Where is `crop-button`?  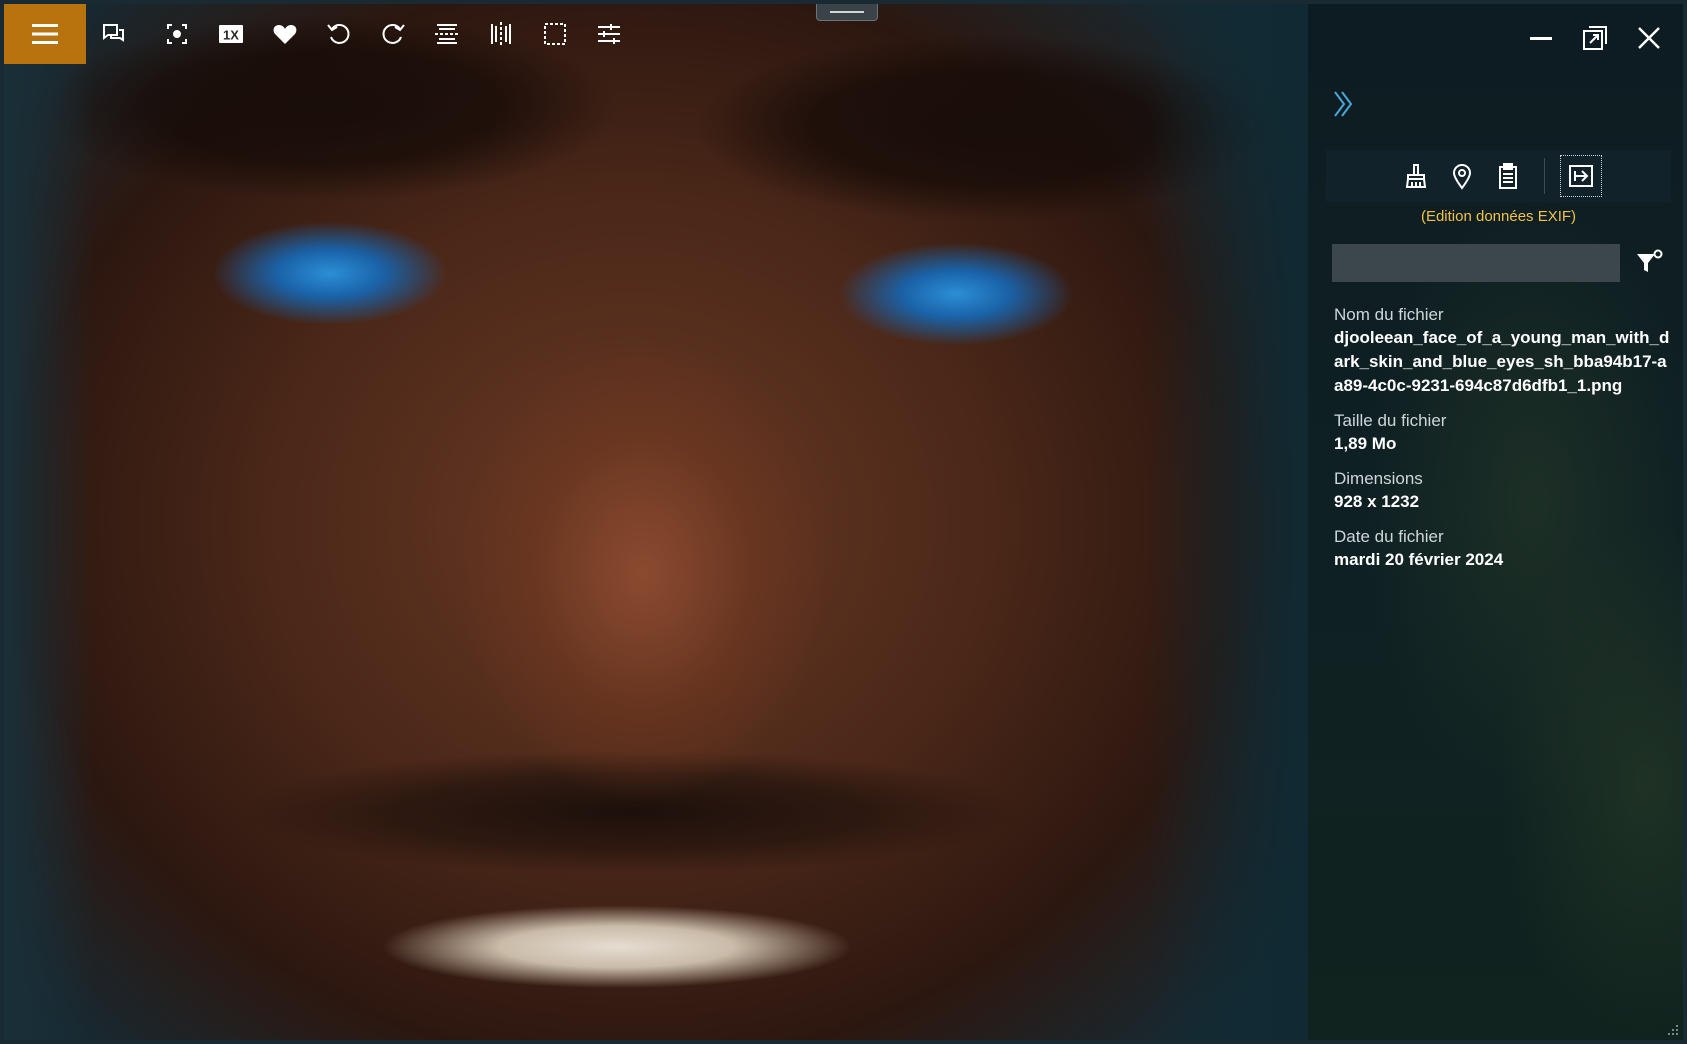 crop-button is located at coordinates (555, 34).